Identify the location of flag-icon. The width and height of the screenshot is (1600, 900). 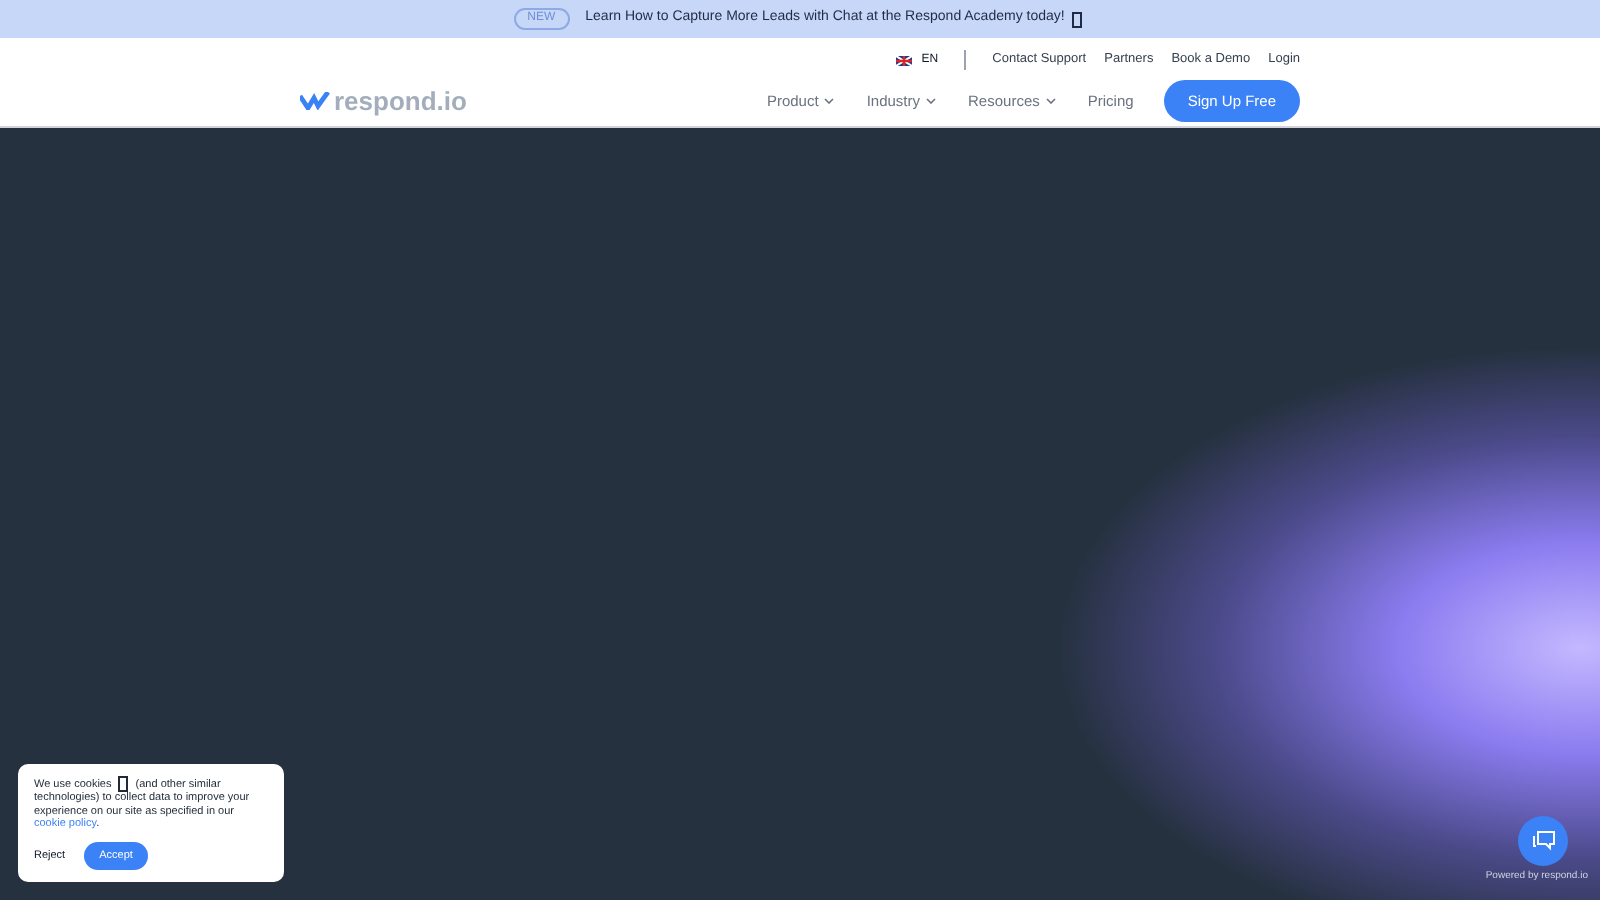
(903, 60).